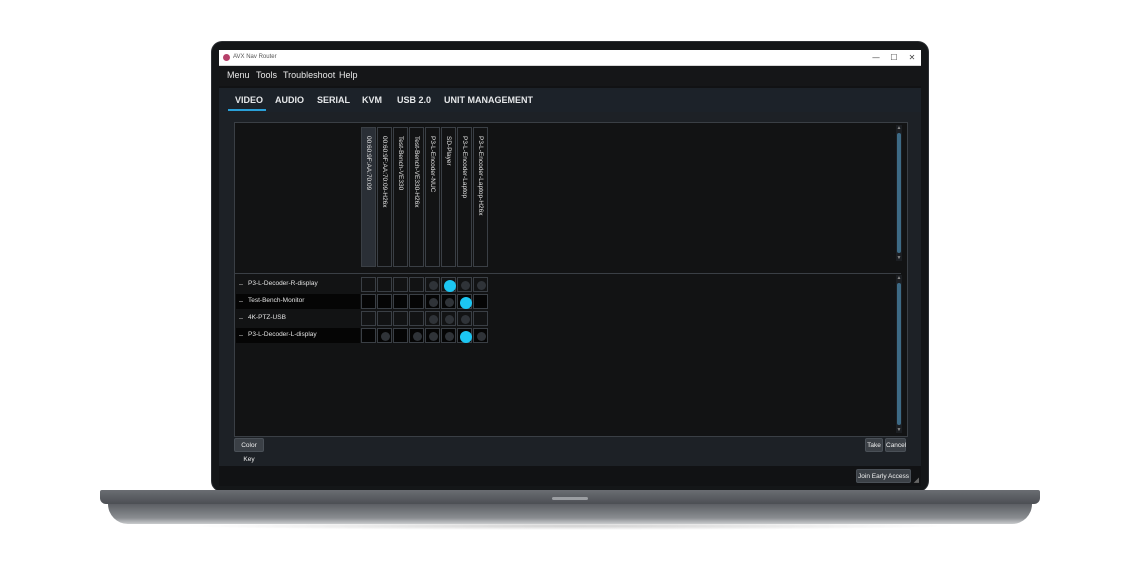 Image resolution: width=1140 pixels, height=572 pixels. I want to click on destination-row: P3-L-Decoder-L-display, so click(298, 335).